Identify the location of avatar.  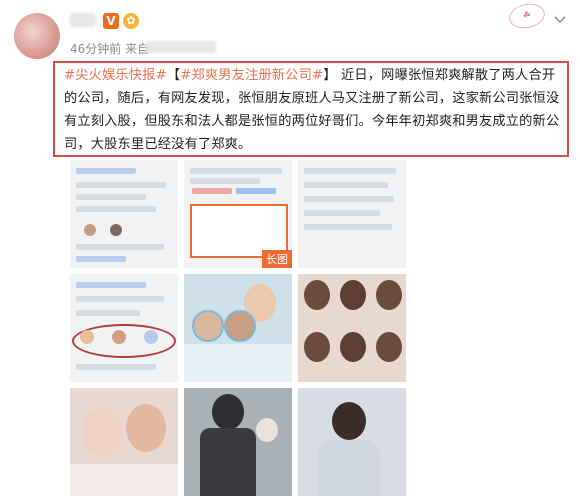
(37, 36).